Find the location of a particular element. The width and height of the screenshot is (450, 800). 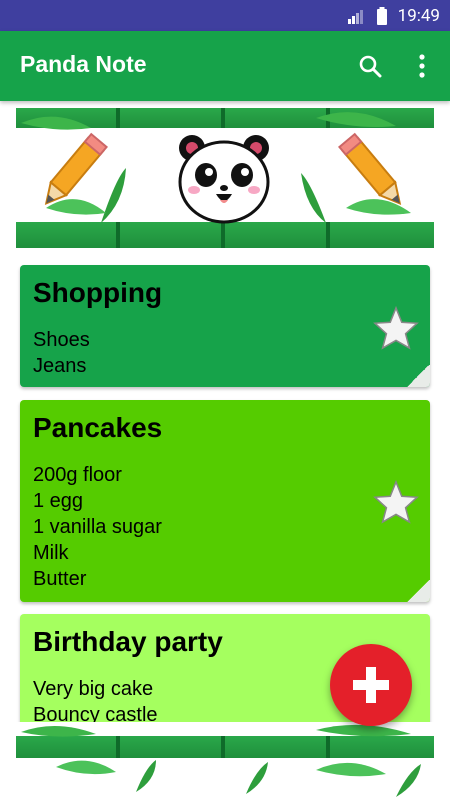

footer-banner is located at coordinates (225, 761).